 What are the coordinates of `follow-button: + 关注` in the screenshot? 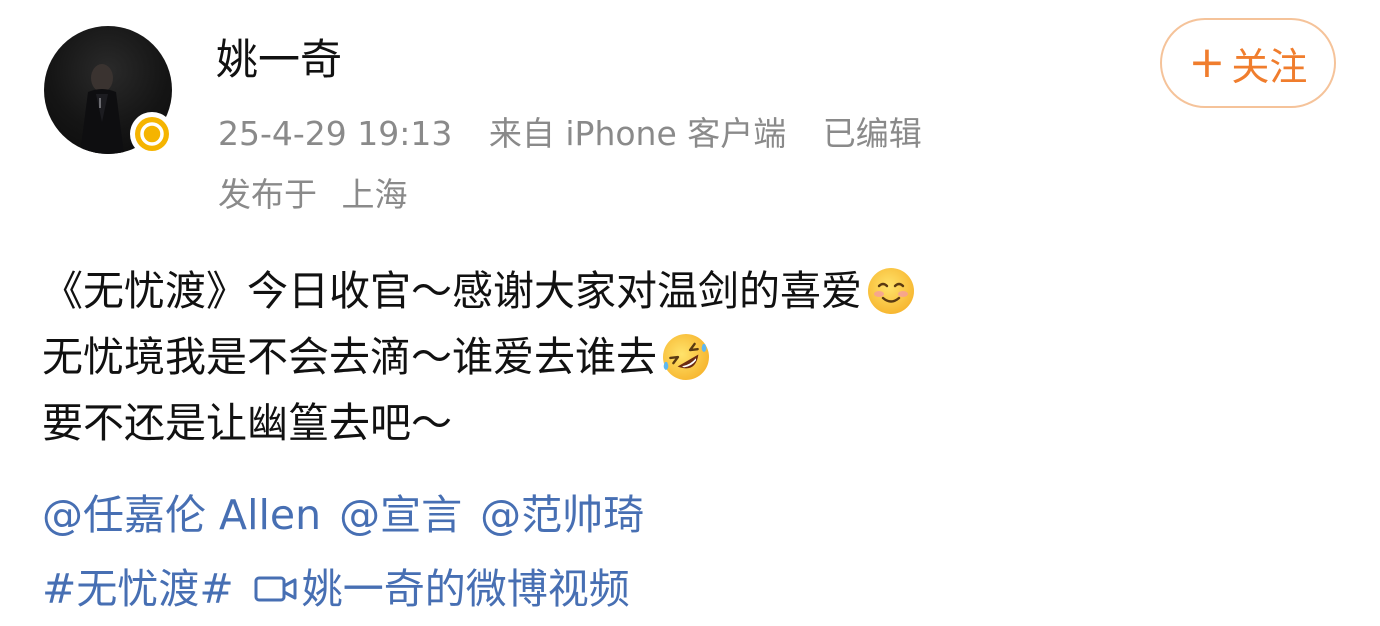 It's located at (1248, 63).